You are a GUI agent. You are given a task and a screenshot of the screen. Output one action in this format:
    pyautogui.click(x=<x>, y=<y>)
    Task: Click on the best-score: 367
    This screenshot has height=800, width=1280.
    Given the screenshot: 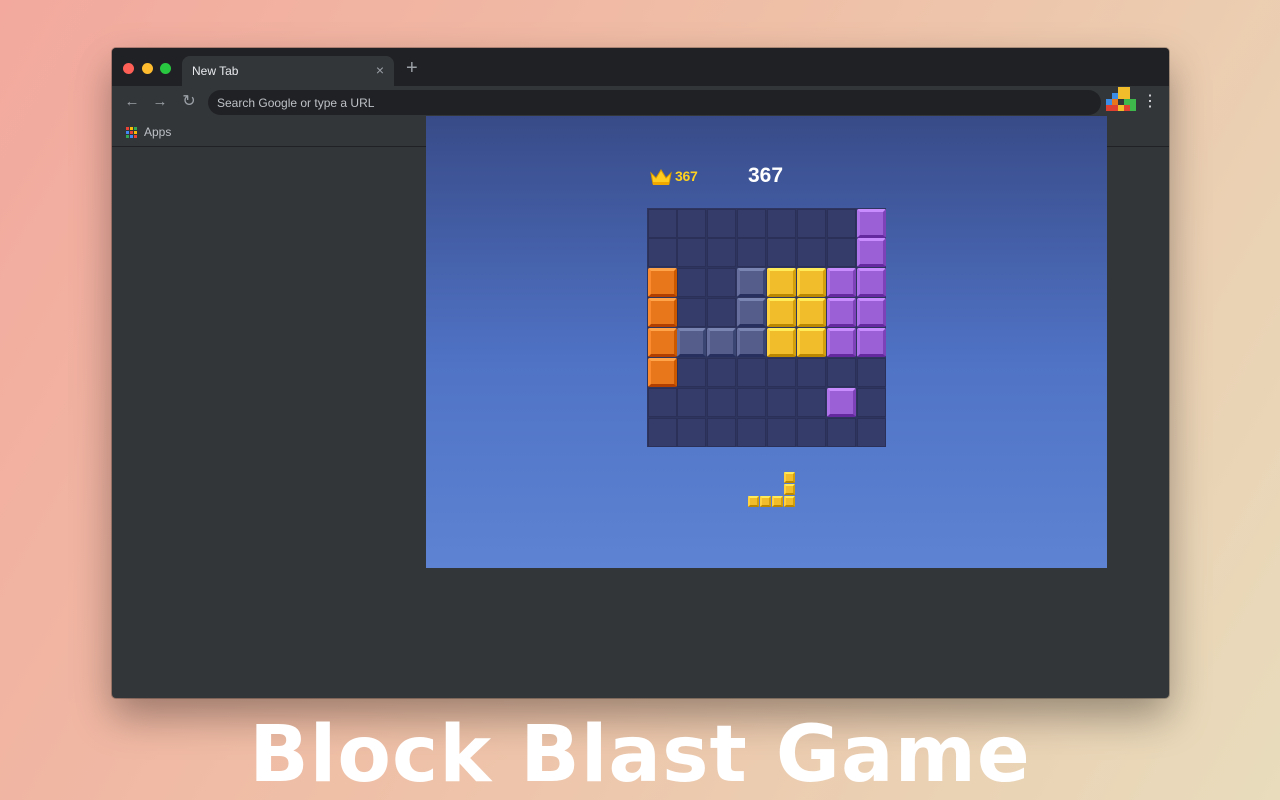 What is the action you would take?
    pyautogui.click(x=686, y=176)
    